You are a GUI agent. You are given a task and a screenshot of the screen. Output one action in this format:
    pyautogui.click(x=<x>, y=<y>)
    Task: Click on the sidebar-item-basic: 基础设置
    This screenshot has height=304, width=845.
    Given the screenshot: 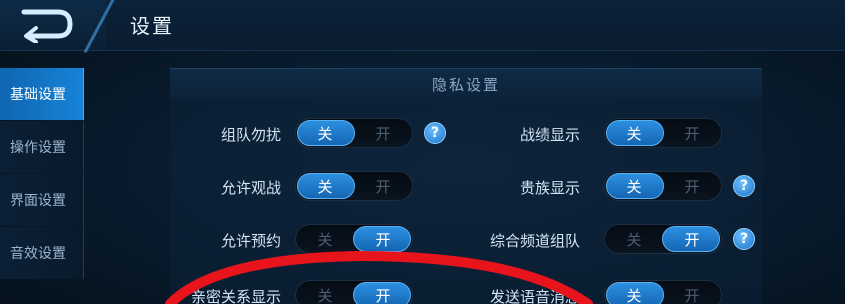 What is the action you would take?
    pyautogui.click(x=42, y=94)
    